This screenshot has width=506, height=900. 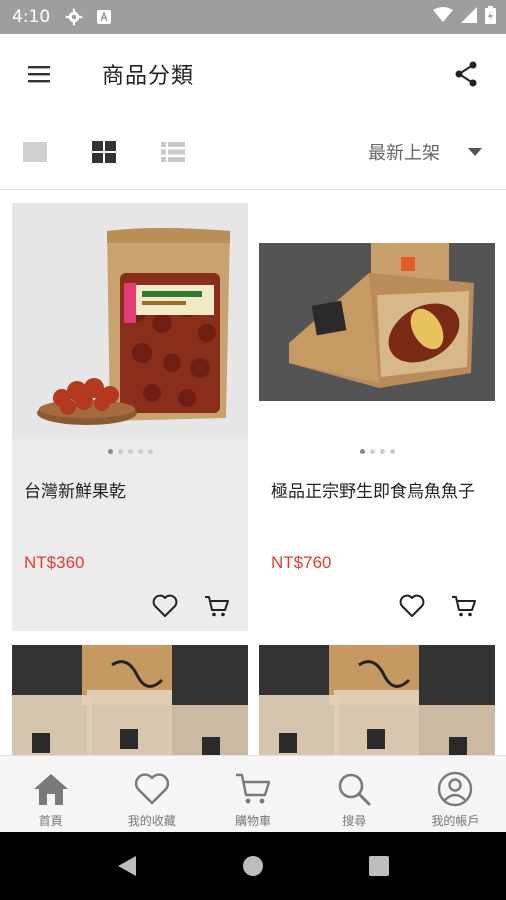 What do you see at coordinates (132, 489) in the screenshot?
I see `product-name: 台灣新鮮果乾` at bounding box center [132, 489].